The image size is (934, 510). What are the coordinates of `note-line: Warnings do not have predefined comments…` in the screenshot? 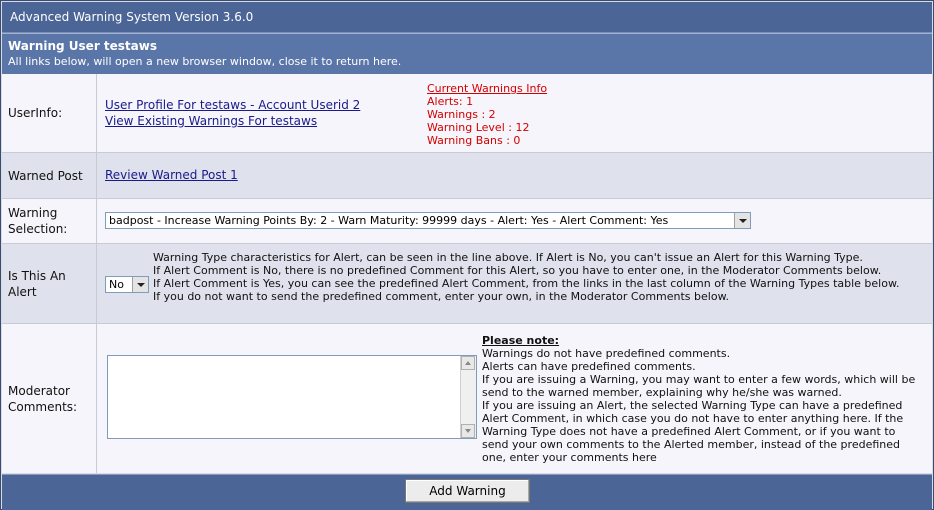 It's located at (606, 353).